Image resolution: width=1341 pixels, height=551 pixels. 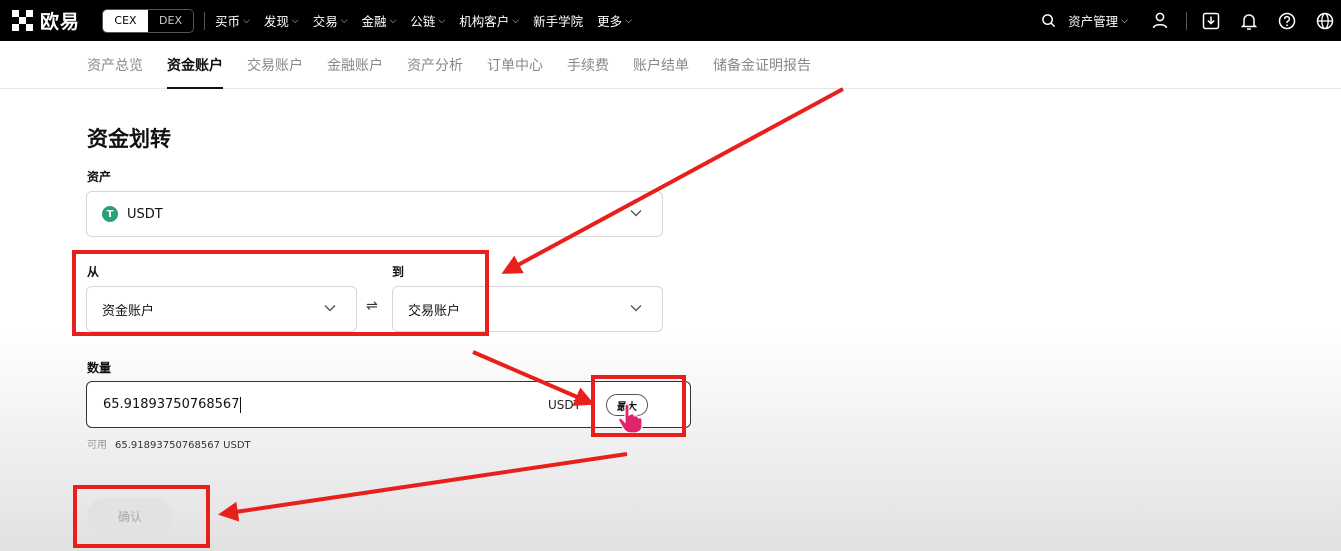 I want to click on tab-finance-account: 金融账户, so click(x=355, y=65).